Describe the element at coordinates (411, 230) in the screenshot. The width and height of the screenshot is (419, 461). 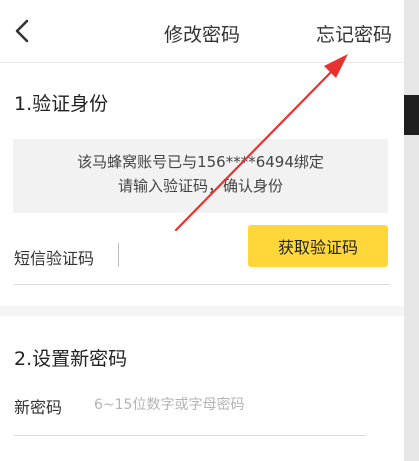
I see `right-edge-strip` at that location.